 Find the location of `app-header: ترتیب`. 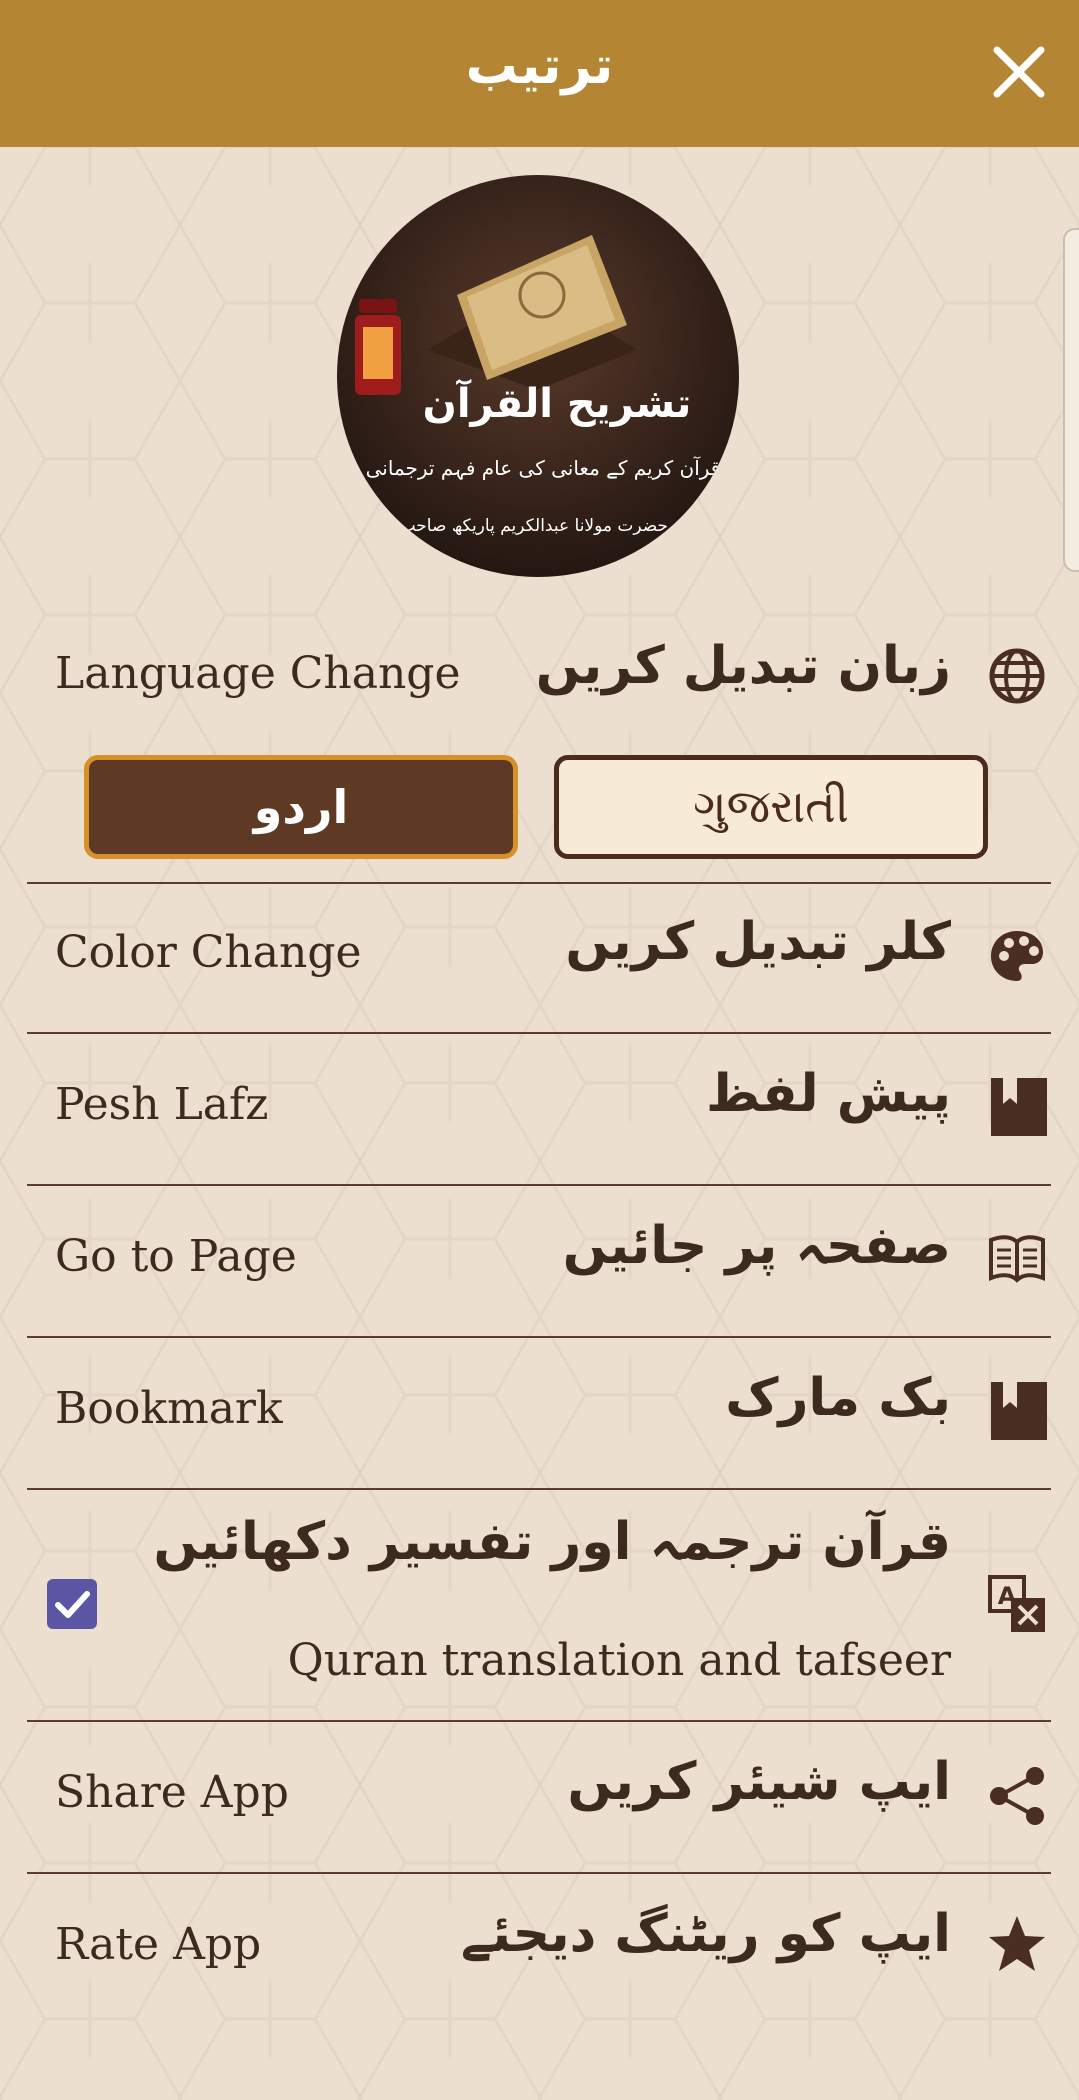

app-header: ترتیب is located at coordinates (539, 73).